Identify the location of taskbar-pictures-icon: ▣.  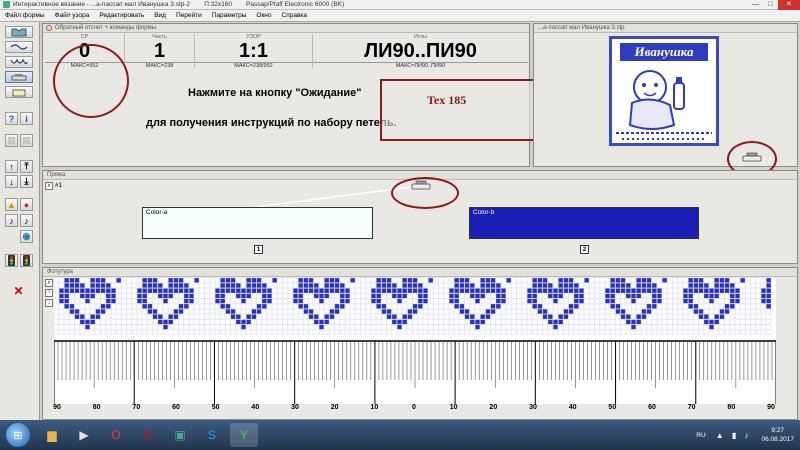
(180, 435).